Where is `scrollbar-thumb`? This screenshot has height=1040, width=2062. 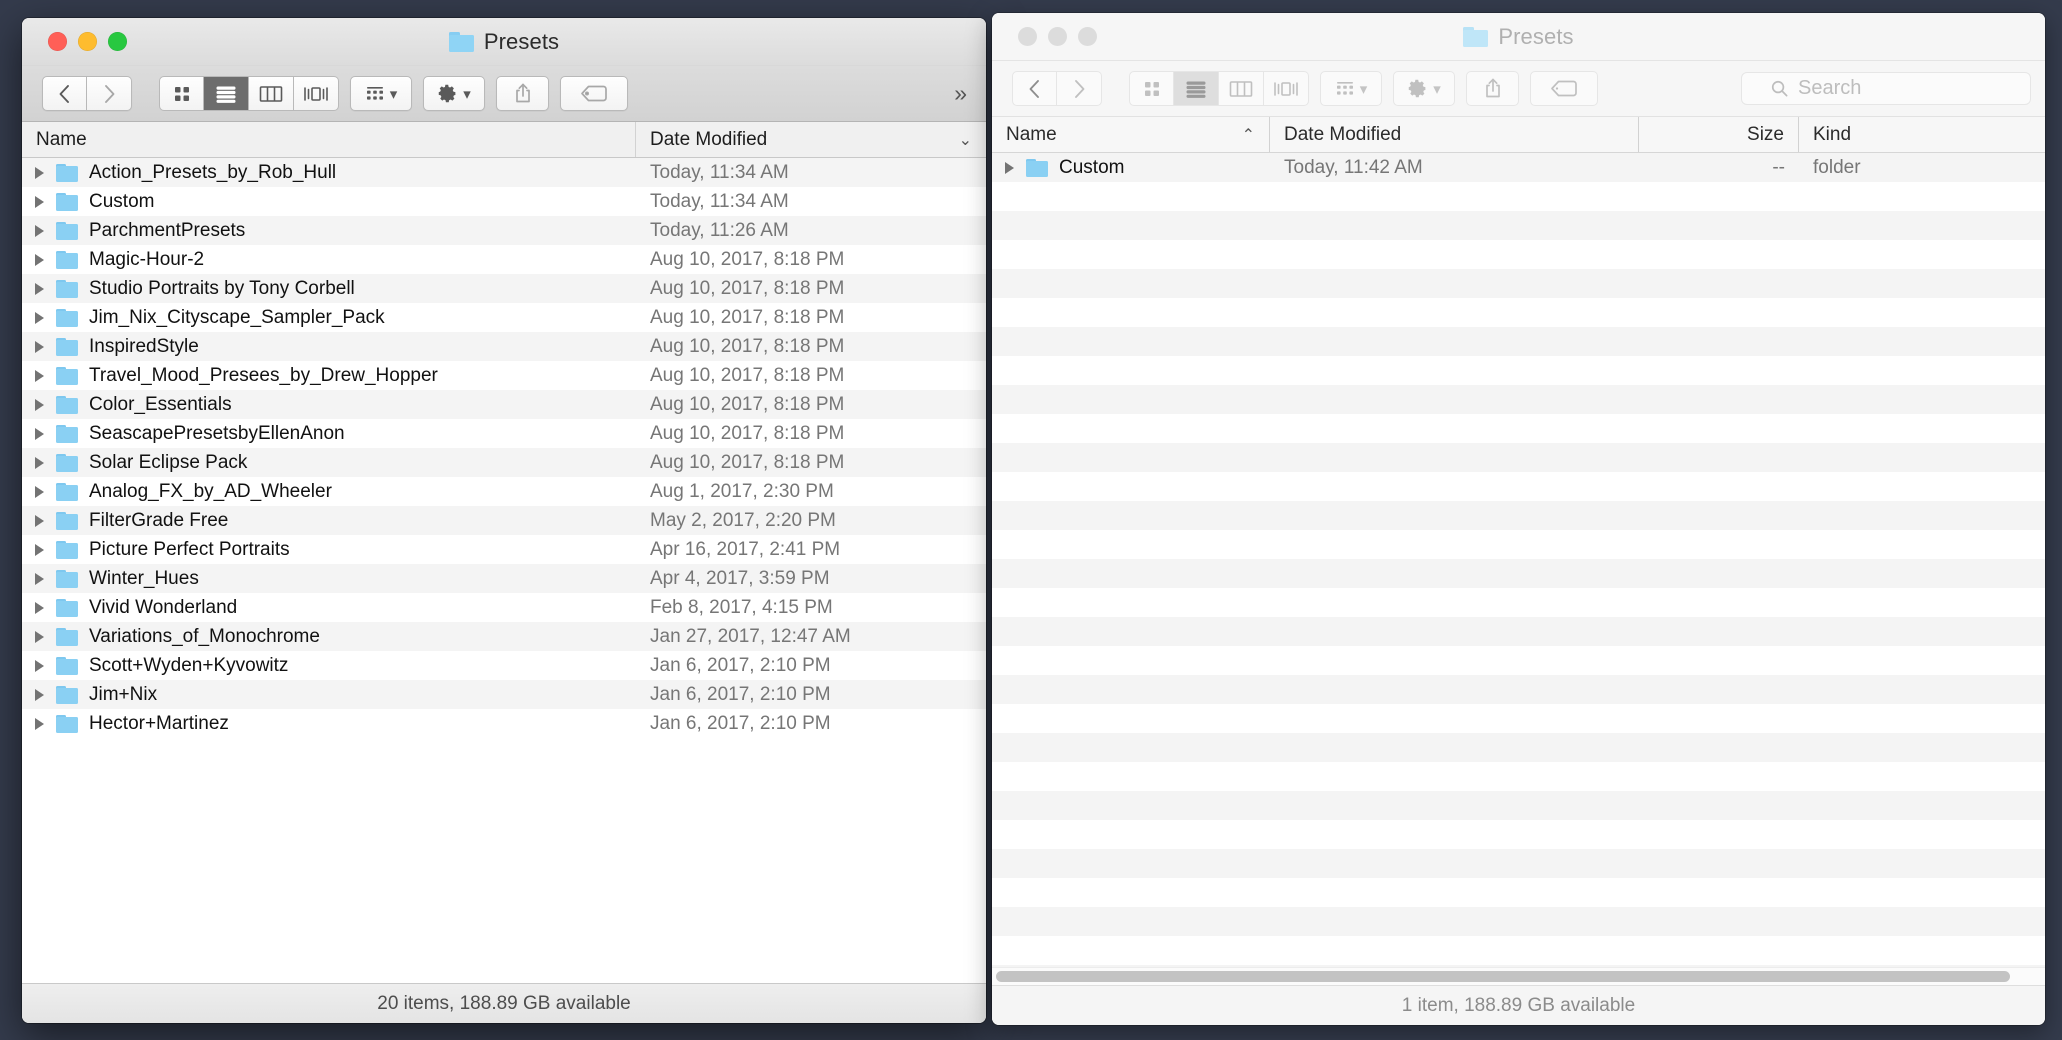 scrollbar-thumb is located at coordinates (1503, 976).